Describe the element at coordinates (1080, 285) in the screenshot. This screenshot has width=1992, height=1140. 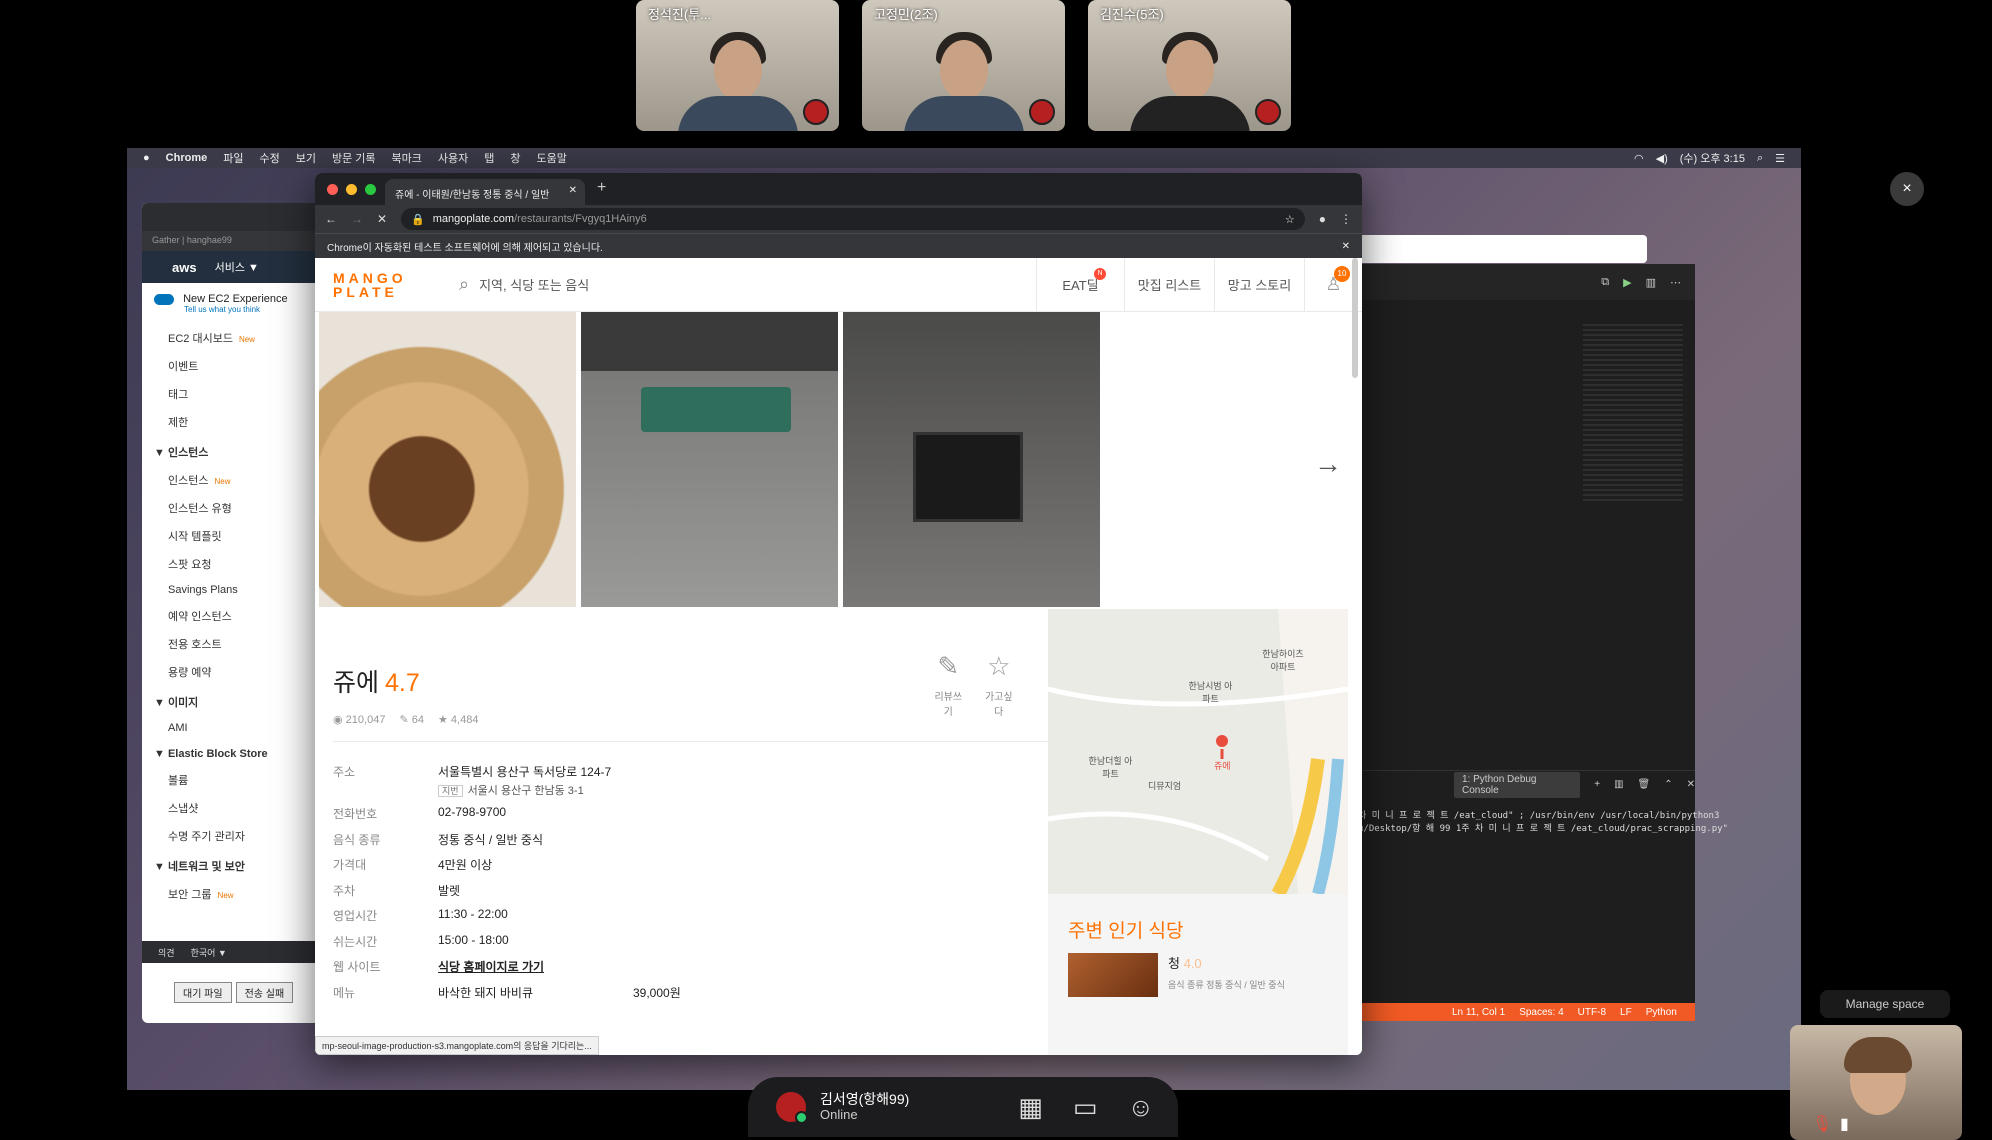
I see `nav-eatdeal: EAT딜 N` at that location.